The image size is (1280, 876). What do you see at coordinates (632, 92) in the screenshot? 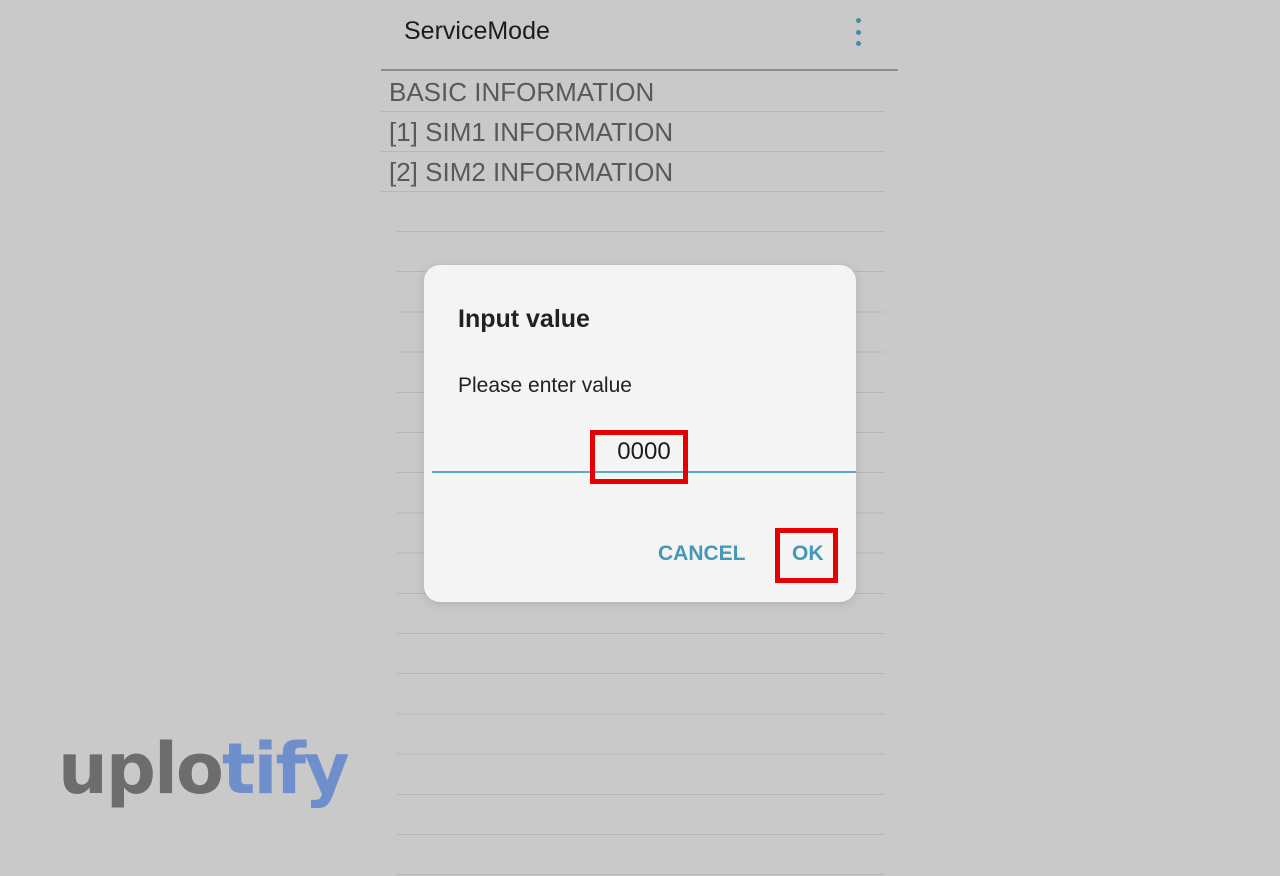
I see `menu-item-basic-information: BASIC INFORMATION` at bounding box center [632, 92].